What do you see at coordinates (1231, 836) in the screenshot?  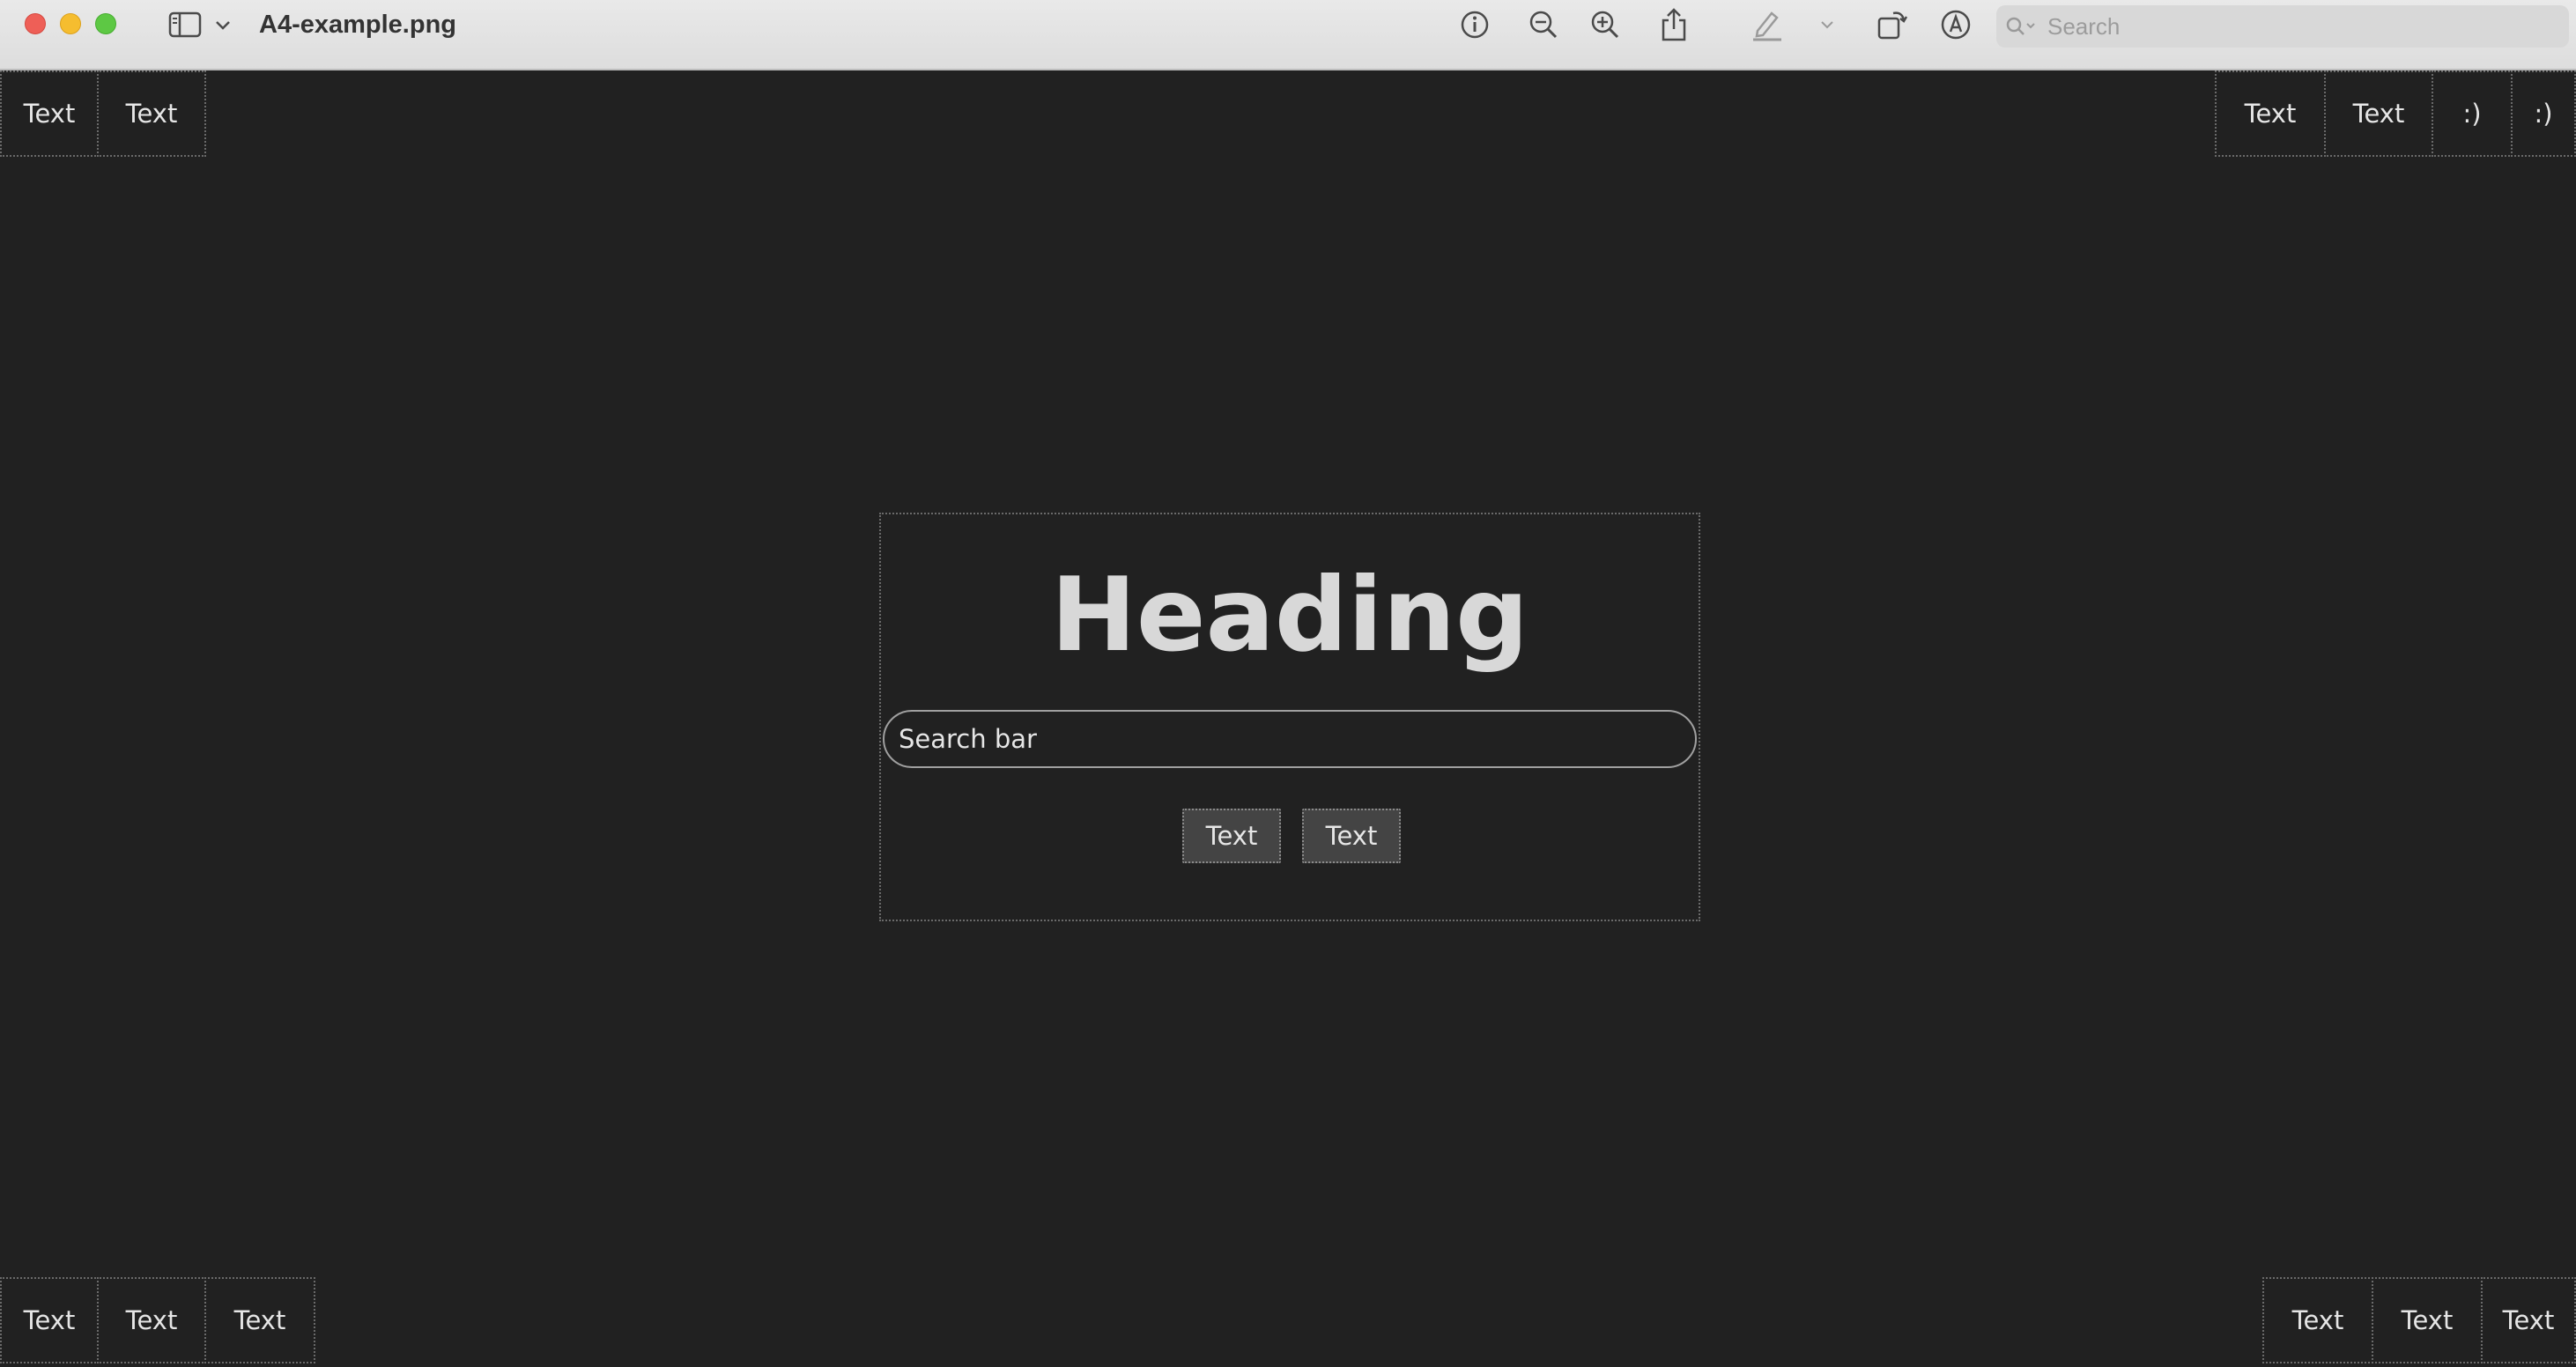 I see `primary-button: Text` at bounding box center [1231, 836].